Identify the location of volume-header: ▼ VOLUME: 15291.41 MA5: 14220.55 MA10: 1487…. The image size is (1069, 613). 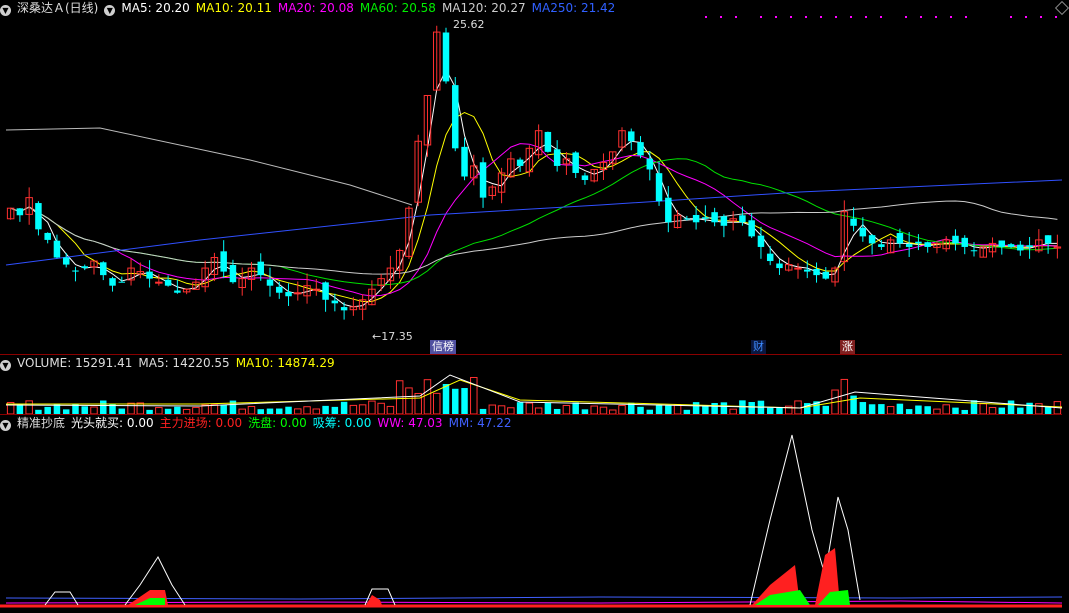
(170, 363).